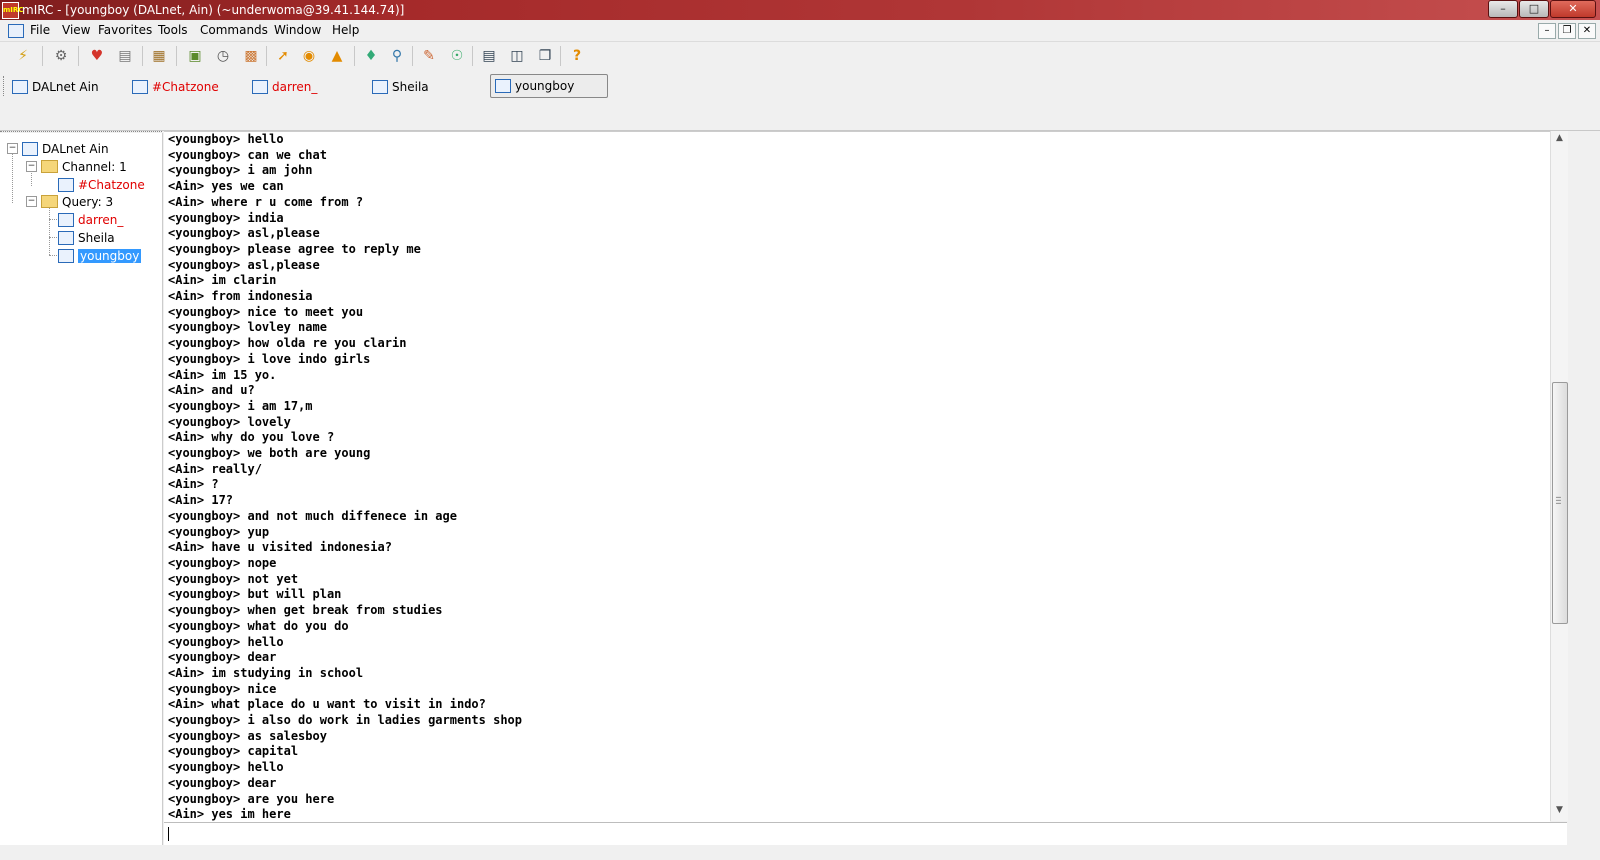 The height and width of the screenshot is (860, 1600). What do you see at coordinates (12, 10) in the screenshot?
I see `mirc-app-icon: mIRC` at bounding box center [12, 10].